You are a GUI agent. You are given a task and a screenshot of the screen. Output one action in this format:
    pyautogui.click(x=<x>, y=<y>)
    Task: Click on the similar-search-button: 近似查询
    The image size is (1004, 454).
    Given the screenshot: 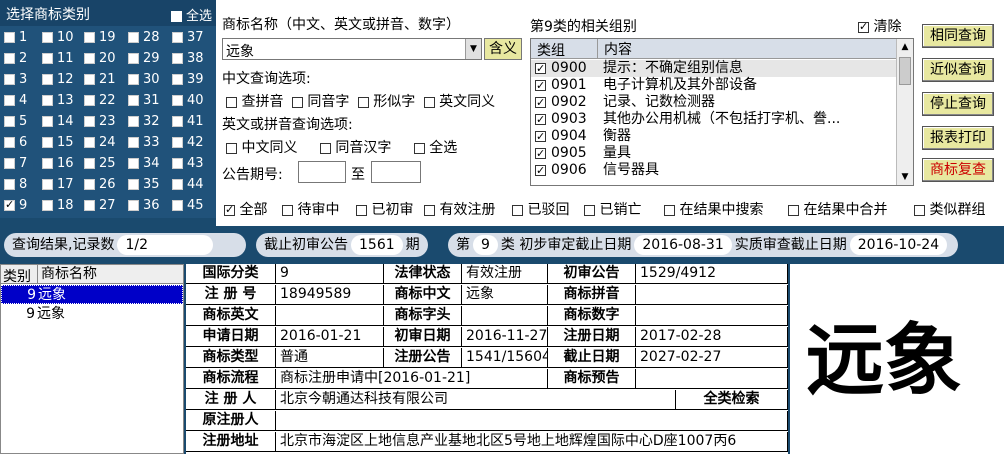 What is the action you would take?
    pyautogui.click(x=958, y=70)
    